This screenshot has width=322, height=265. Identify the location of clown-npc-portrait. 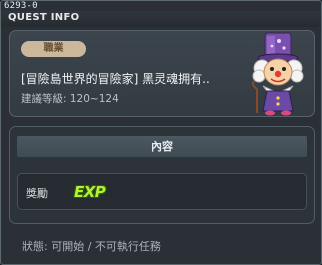
(278, 74).